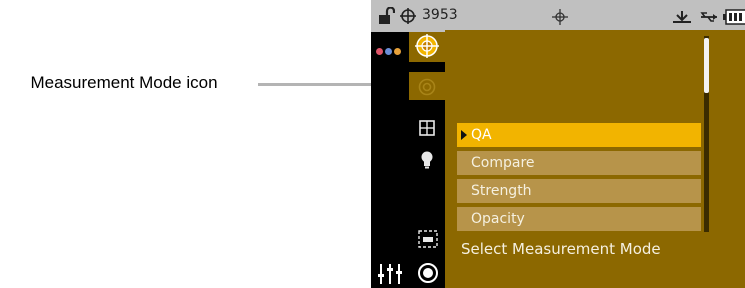 The height and width of the screenshot is (288, 745). Describe the element at coordinates (390, 274) in the screenshot. I see `sliders-icon` at that location.